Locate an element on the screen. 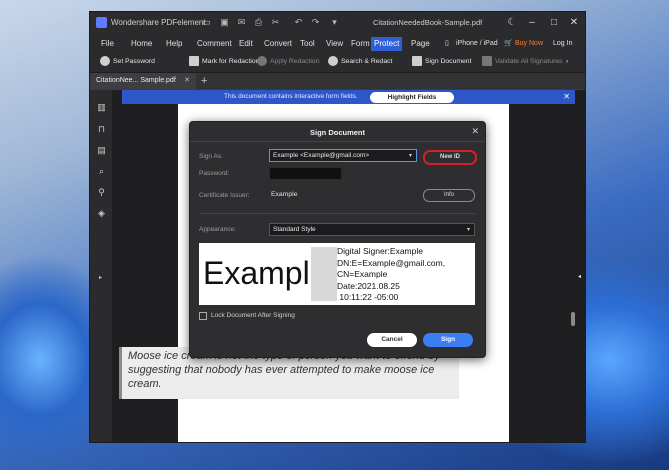  banner-close-icon: ✕ is located at coordinates (566, 96).